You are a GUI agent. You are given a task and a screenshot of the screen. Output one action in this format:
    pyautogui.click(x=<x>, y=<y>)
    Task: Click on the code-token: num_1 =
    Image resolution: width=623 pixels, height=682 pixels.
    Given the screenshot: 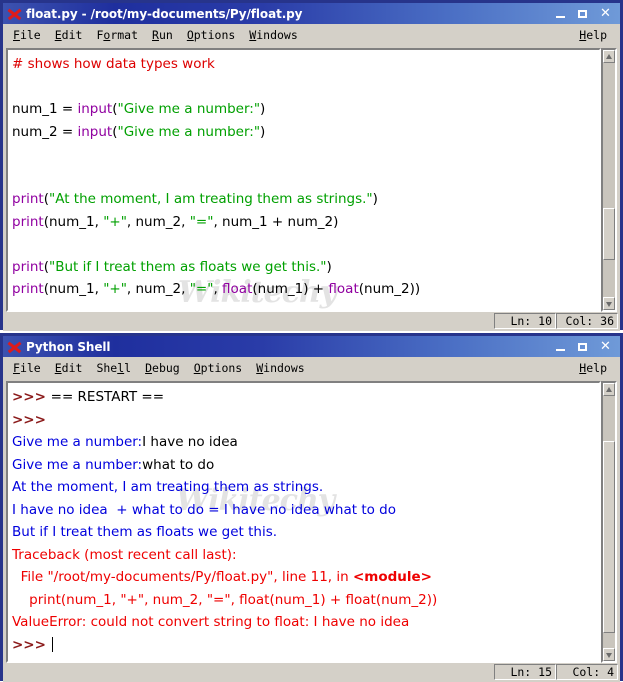 What is the action you would take?
    pyautogui.click(x=45, y=109)
    